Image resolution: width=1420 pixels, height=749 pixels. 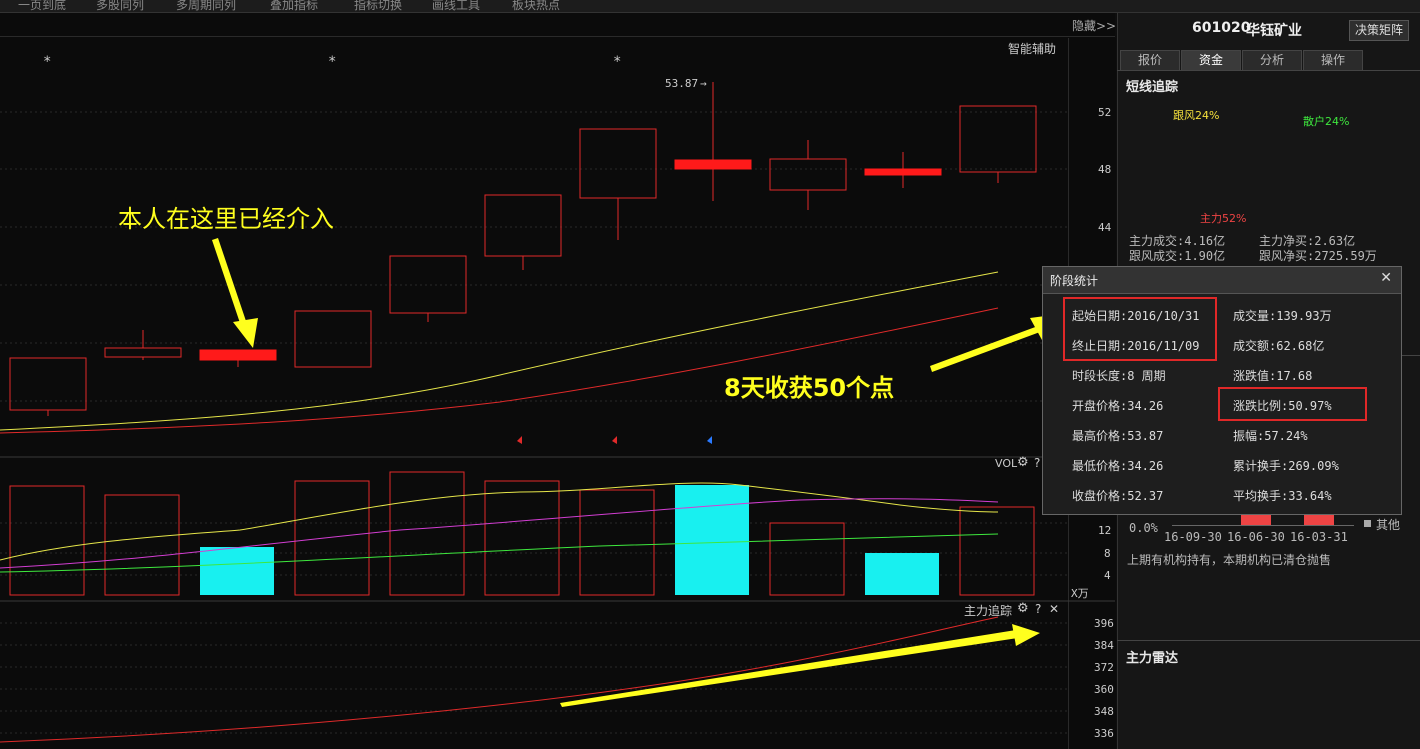 I want to click on holdings-pct: 0.0%, so click(x=1143, y=528).